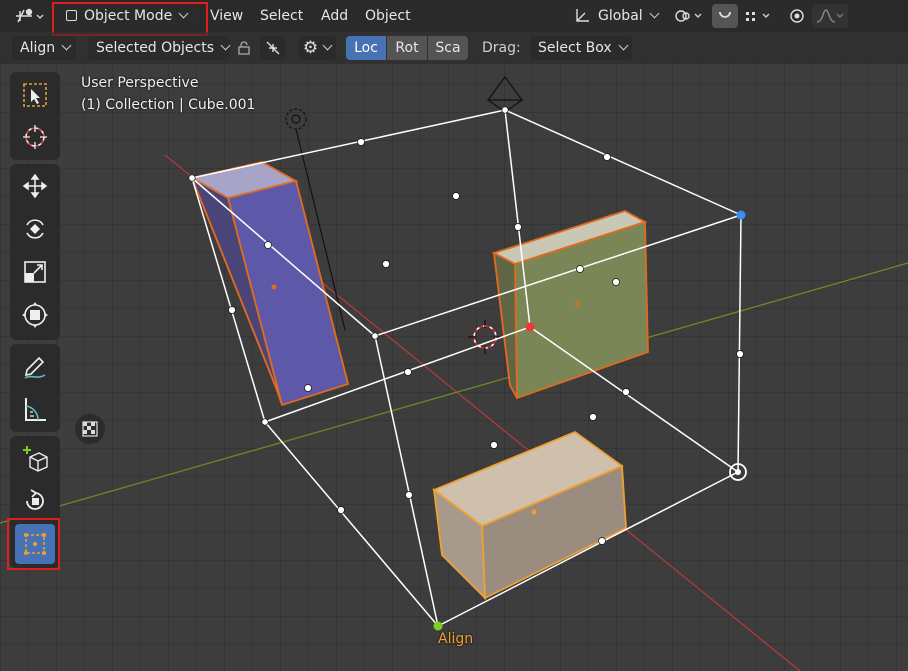  Describe the element at coordinates (485, 337) in the screenshot. I see `3d-cursor` at that location.